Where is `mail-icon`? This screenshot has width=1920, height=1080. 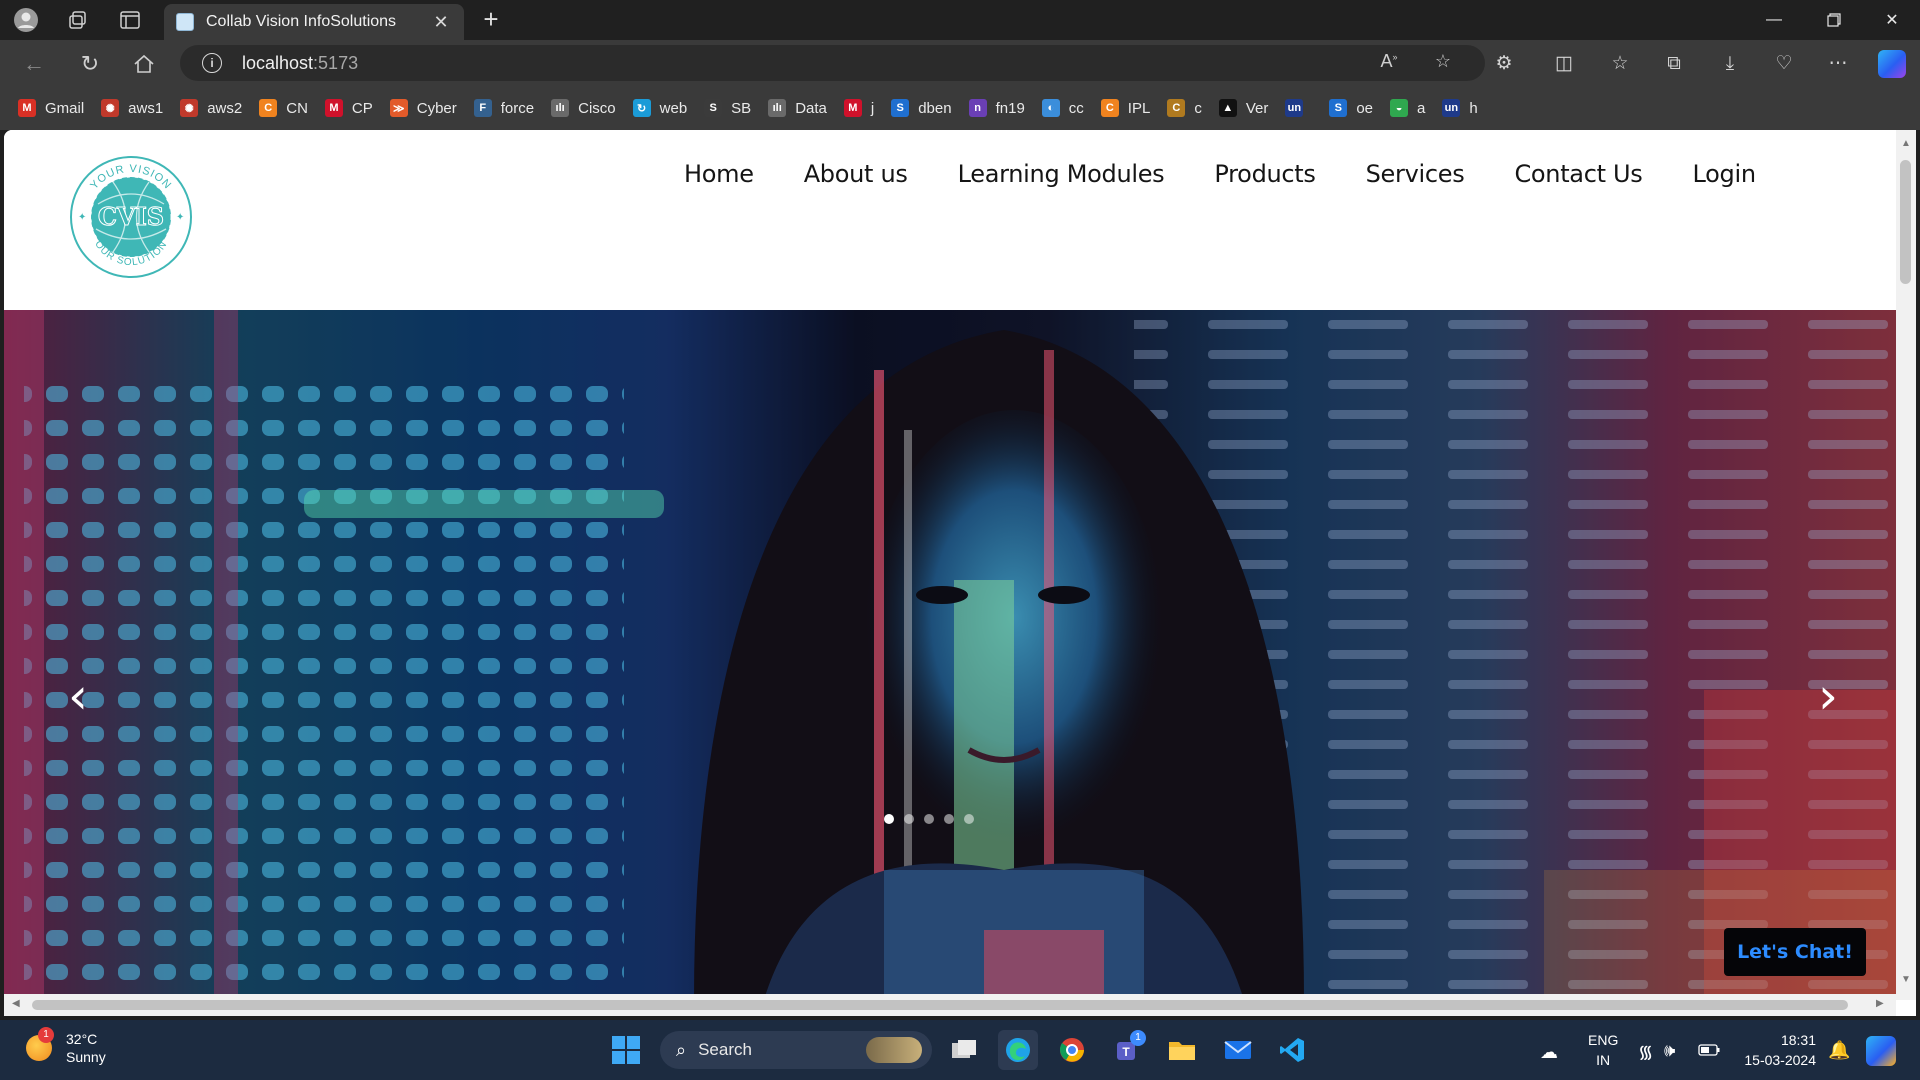
mail-icon is located at coordinates (1238, 1050).